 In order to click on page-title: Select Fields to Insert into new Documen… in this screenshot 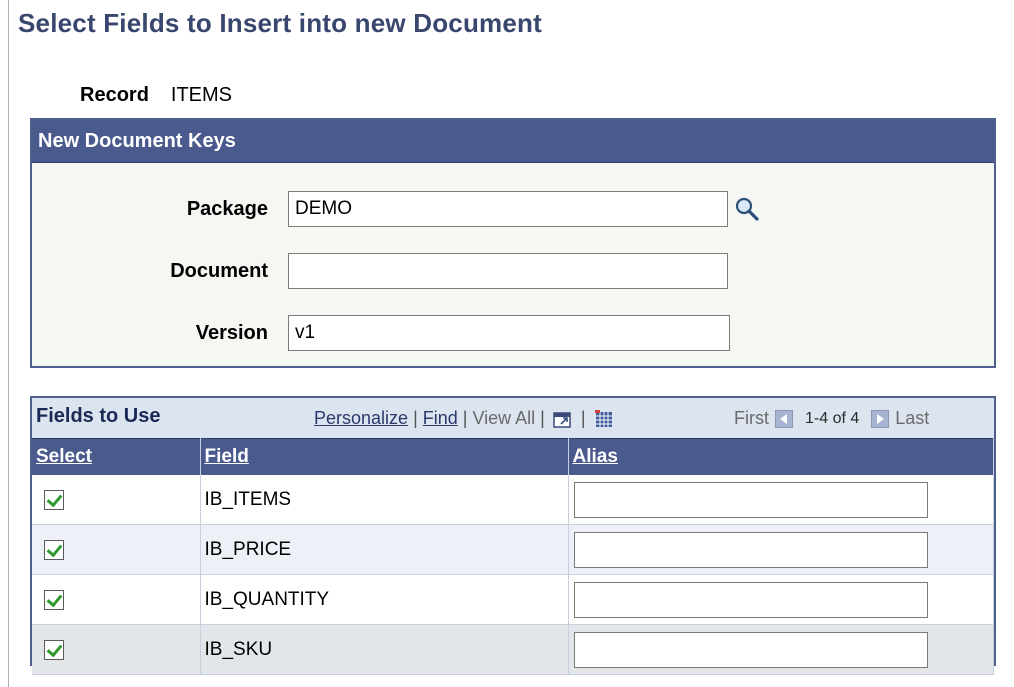, I will do `click(280, 23)`.